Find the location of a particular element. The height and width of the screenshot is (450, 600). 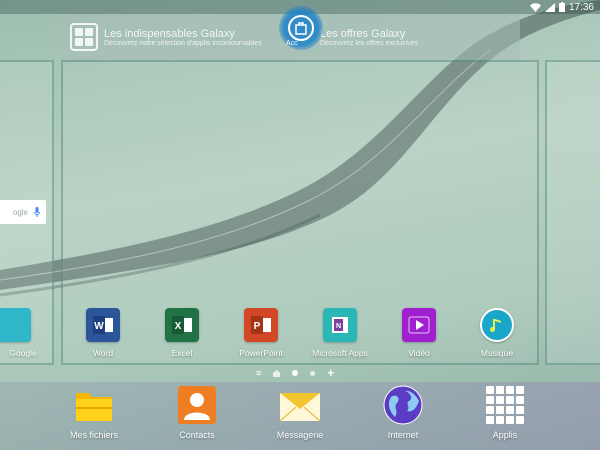

app-google: Google is located at coordinates (27, 333).